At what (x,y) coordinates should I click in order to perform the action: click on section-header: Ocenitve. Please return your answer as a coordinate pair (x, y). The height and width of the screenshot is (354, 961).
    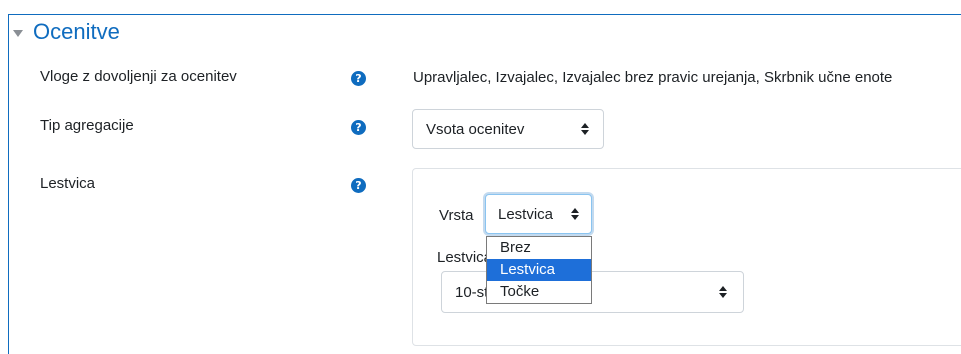
    Looking at the image, I should click on (66, 32).